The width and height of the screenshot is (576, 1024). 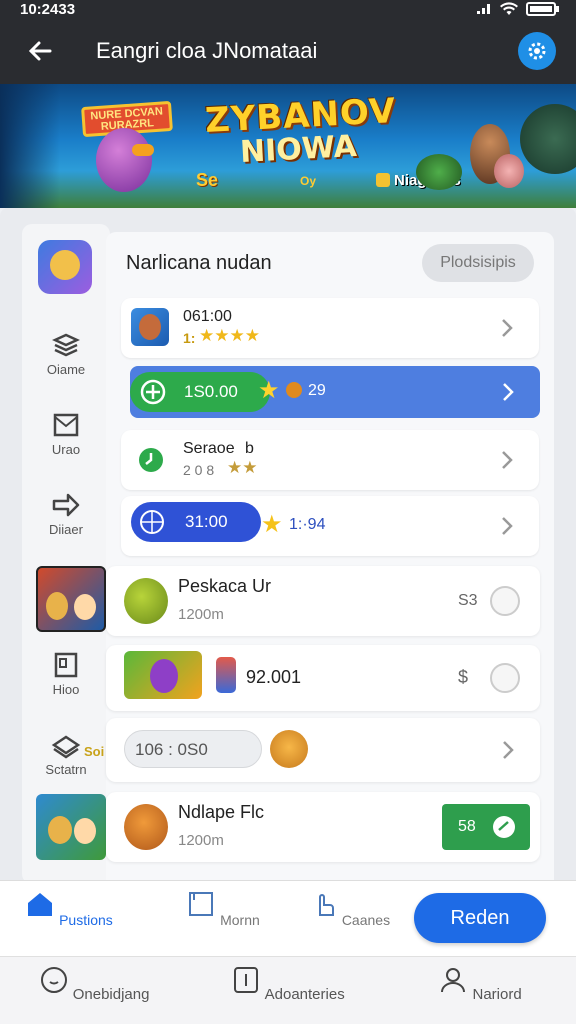 What do you see at coordinates (199, 263) in the screenshot?
I see `section-heading: Narlicana nudan` at bounding box center [199, 263].